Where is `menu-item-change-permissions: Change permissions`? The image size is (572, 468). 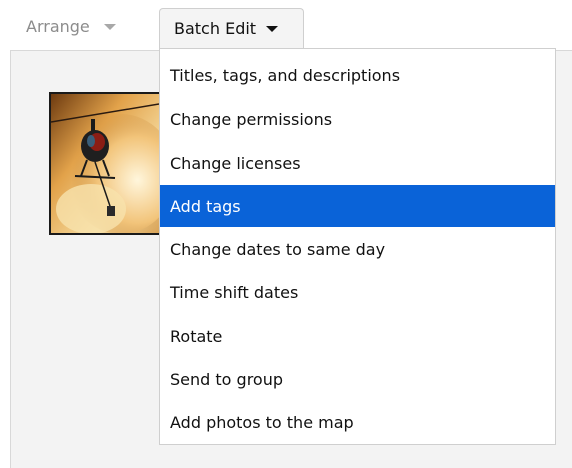
menu-item-change-permissions: Change permissions is located at coordinates (357, 119).